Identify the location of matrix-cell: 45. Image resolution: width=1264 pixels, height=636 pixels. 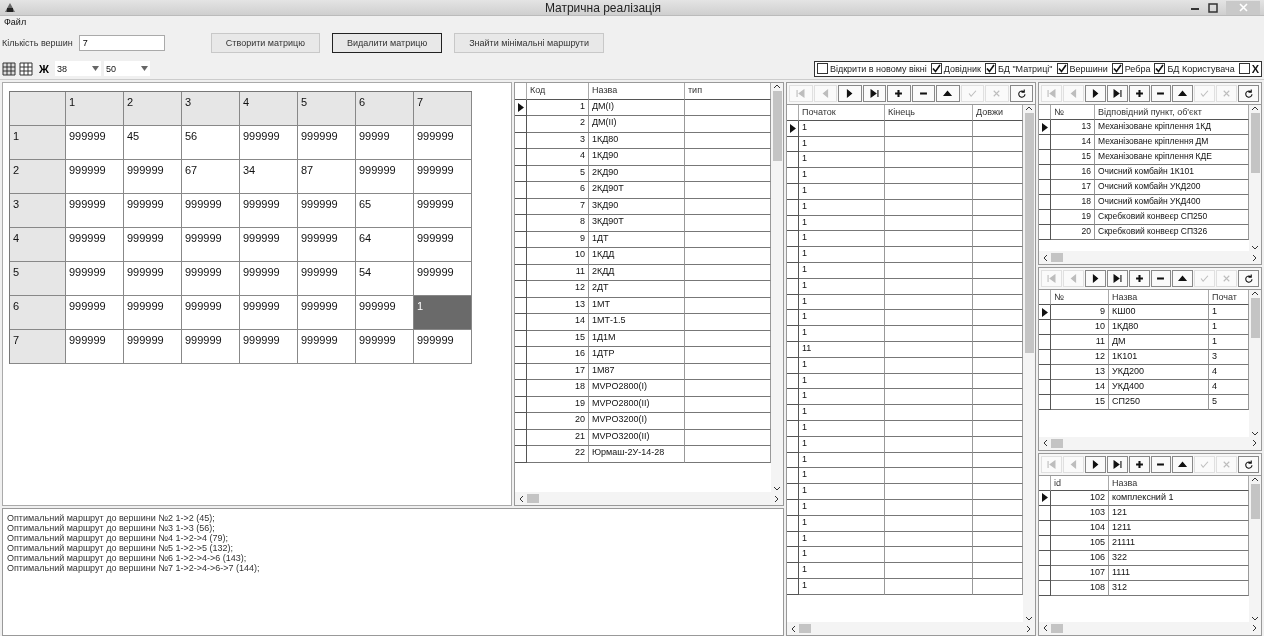
(153, 143).